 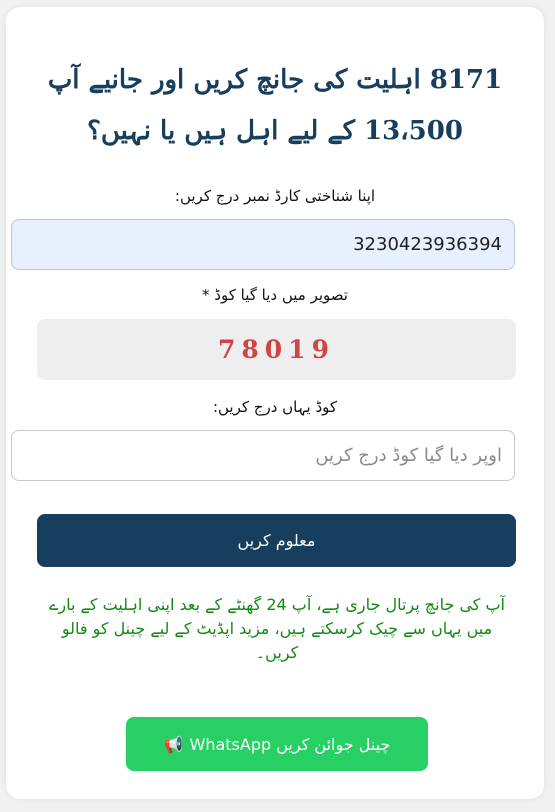 I want to click on megaphone-icon: 📢, so click(x=173, y=744).